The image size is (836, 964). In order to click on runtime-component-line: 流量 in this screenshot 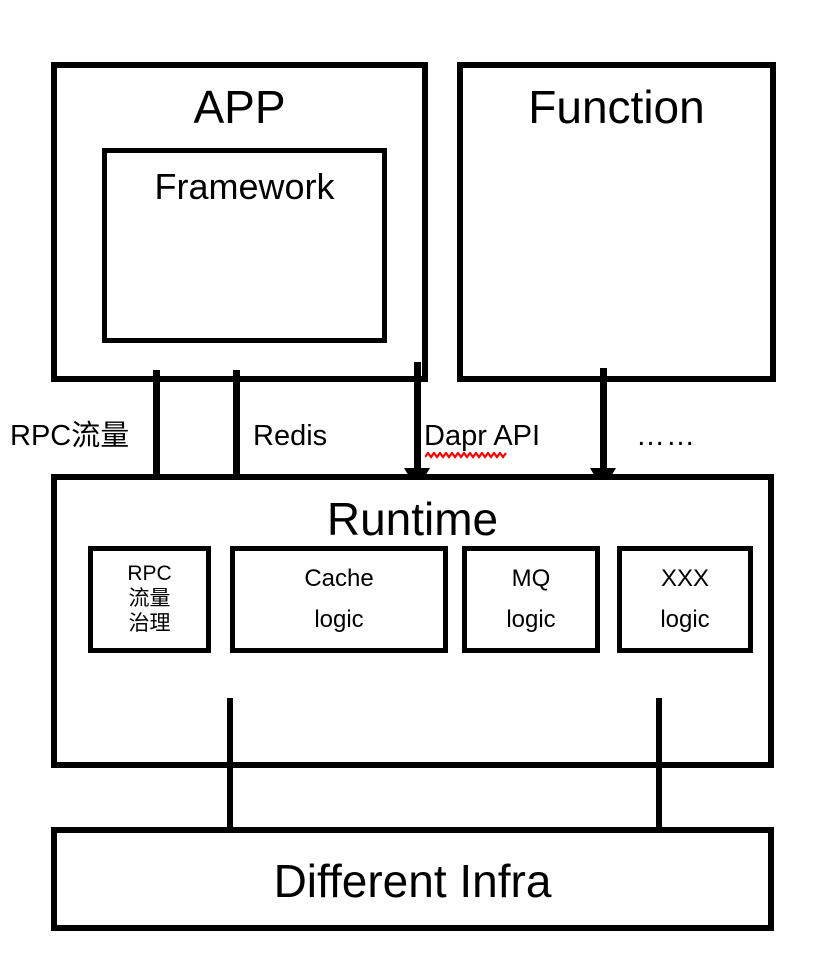, I will do `click(149, 599)`.